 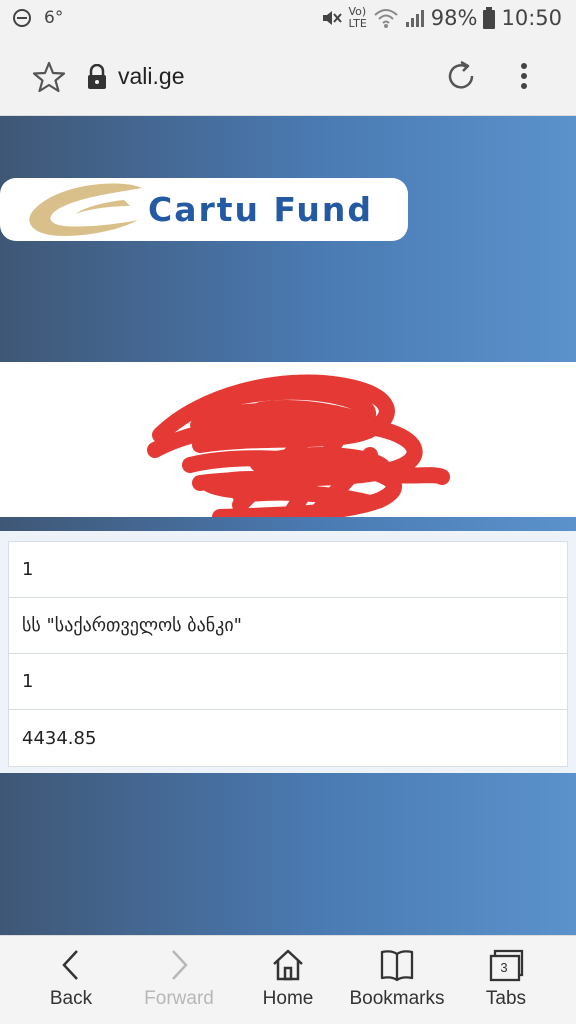 I want to click on battery-icon, so click(x=489, y=18).